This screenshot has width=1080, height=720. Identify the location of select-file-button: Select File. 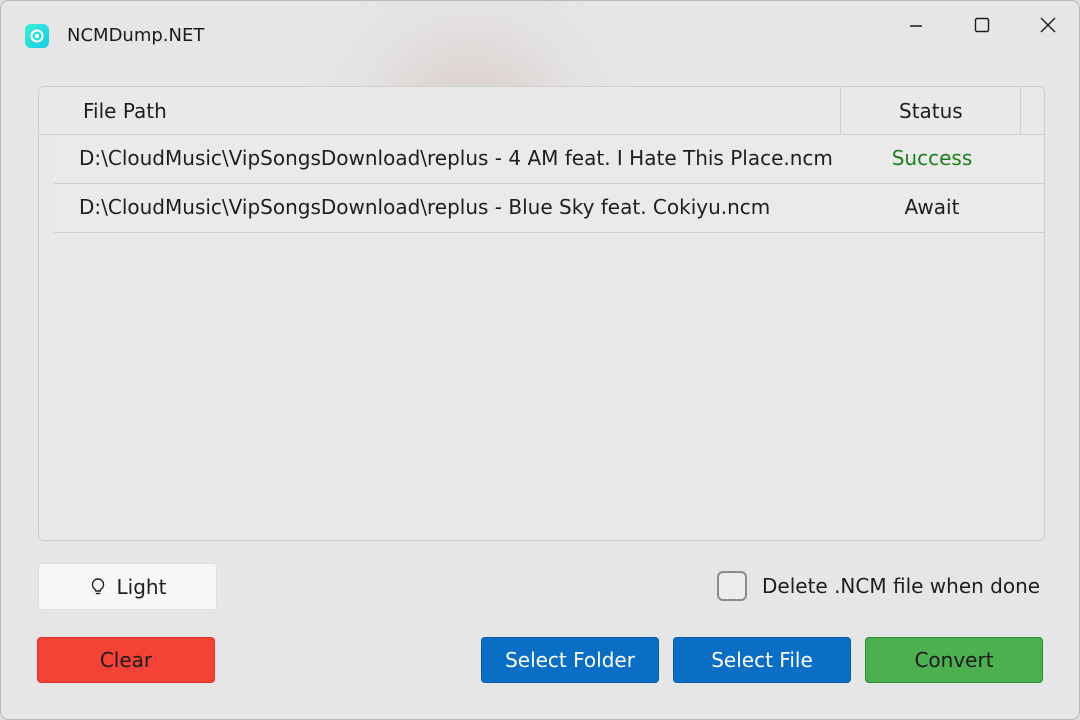
(762, 660).